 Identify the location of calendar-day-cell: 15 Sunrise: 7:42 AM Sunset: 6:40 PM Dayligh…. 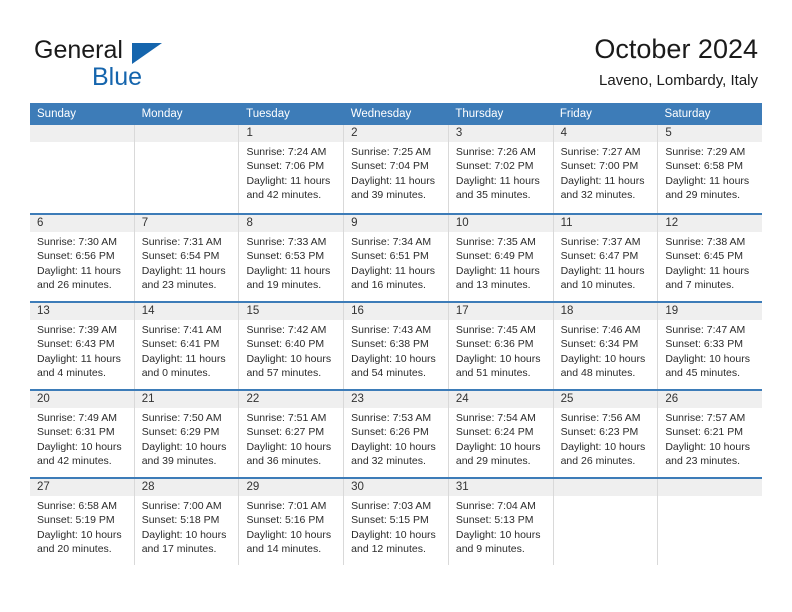
(292, 346).